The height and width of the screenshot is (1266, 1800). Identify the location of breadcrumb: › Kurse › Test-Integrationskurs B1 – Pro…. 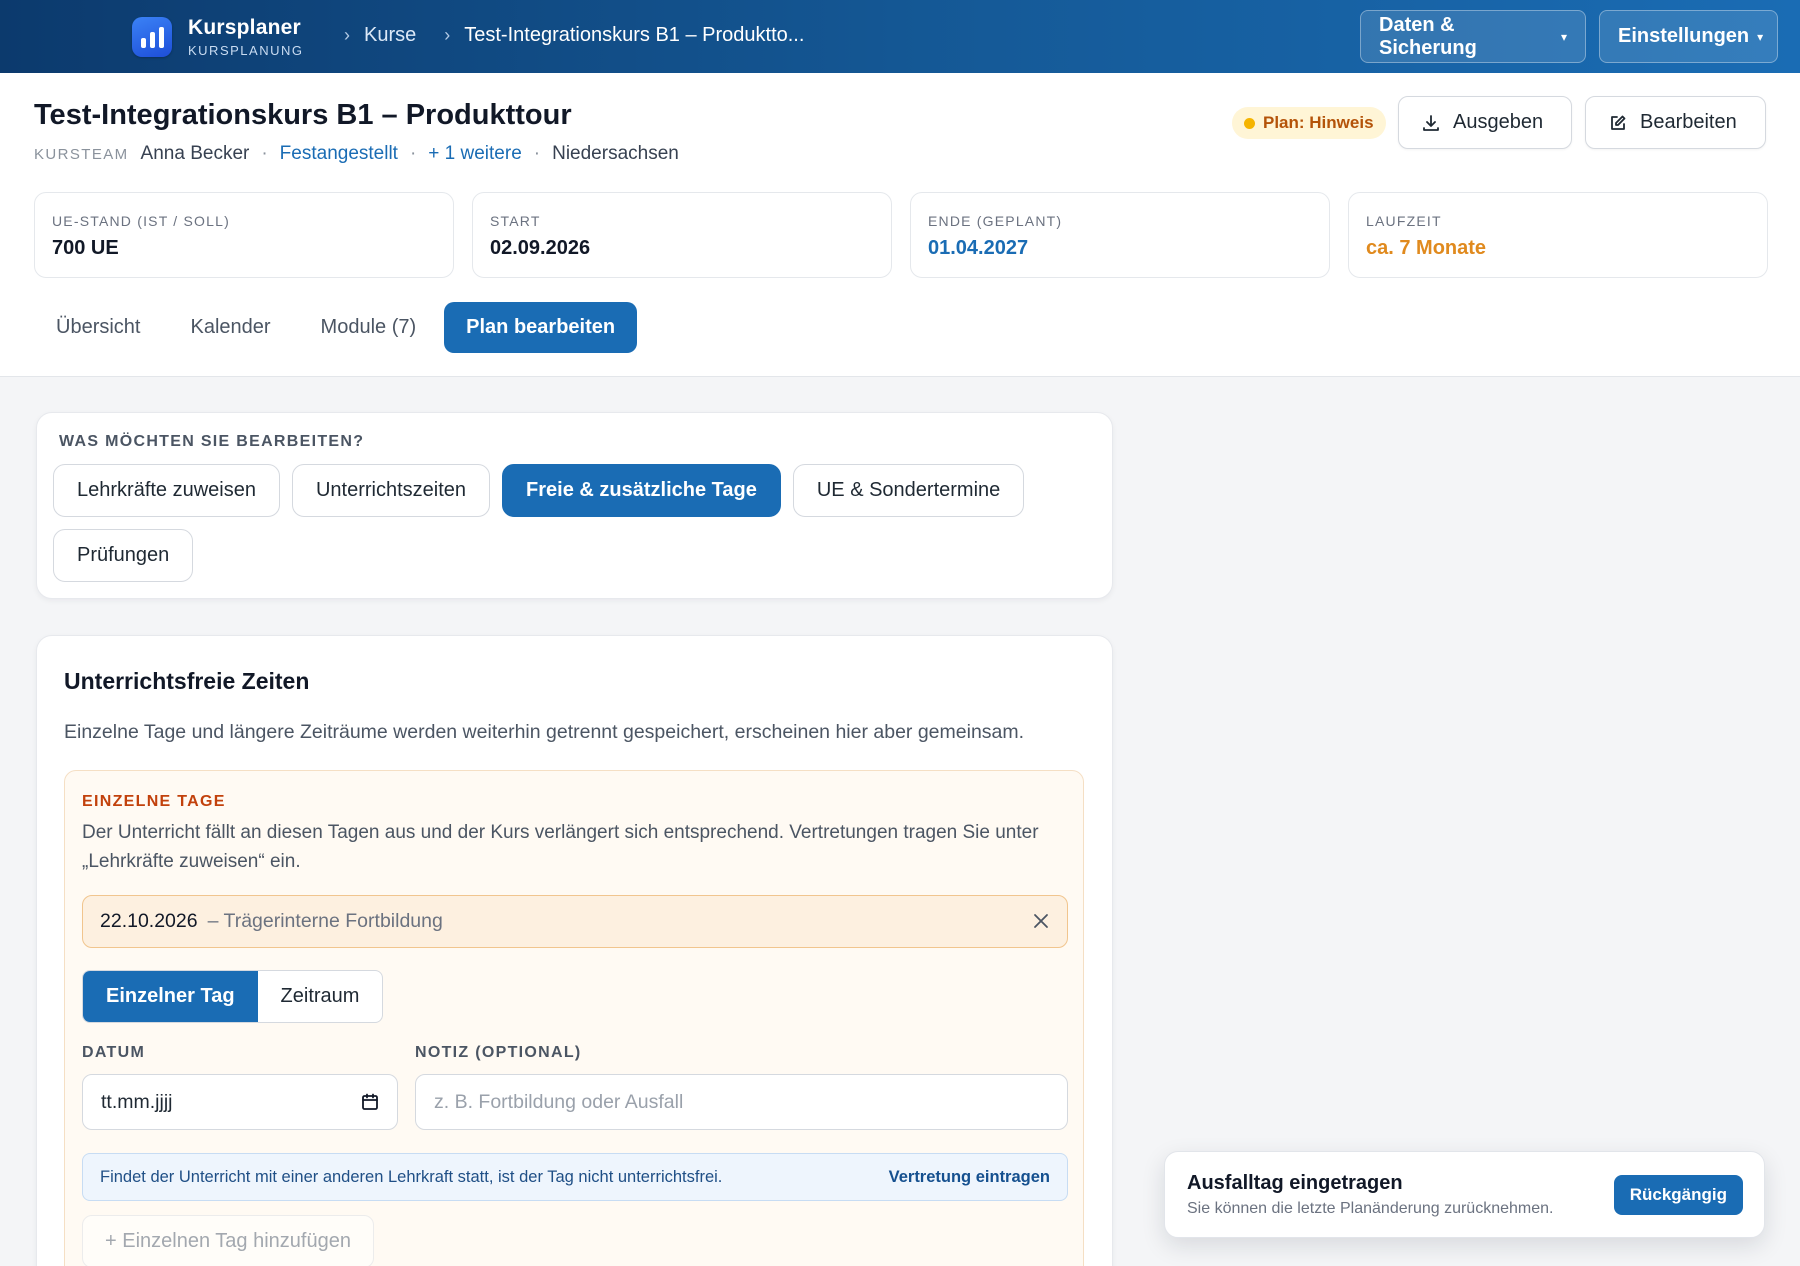
(572, 35).